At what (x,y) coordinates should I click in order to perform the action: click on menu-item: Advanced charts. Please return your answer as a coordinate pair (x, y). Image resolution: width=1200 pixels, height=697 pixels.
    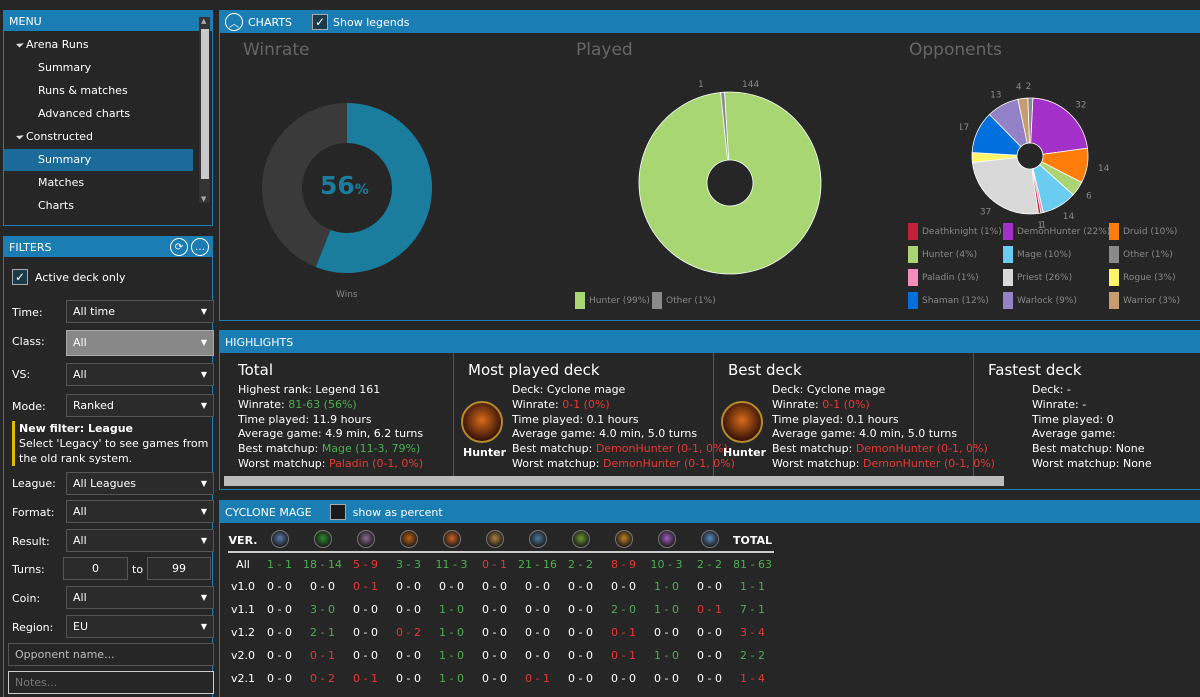
    Looking at the image, I should click on (67, 114).